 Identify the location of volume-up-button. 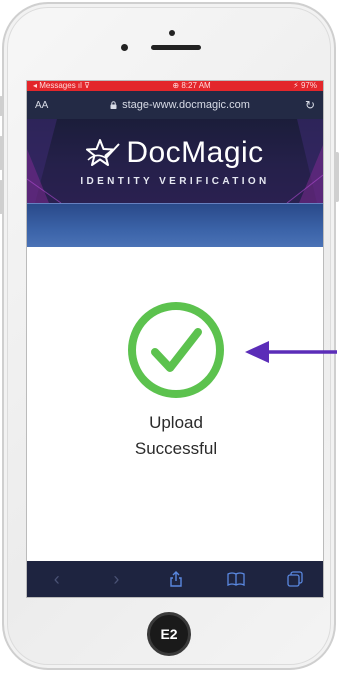
(1, 153).